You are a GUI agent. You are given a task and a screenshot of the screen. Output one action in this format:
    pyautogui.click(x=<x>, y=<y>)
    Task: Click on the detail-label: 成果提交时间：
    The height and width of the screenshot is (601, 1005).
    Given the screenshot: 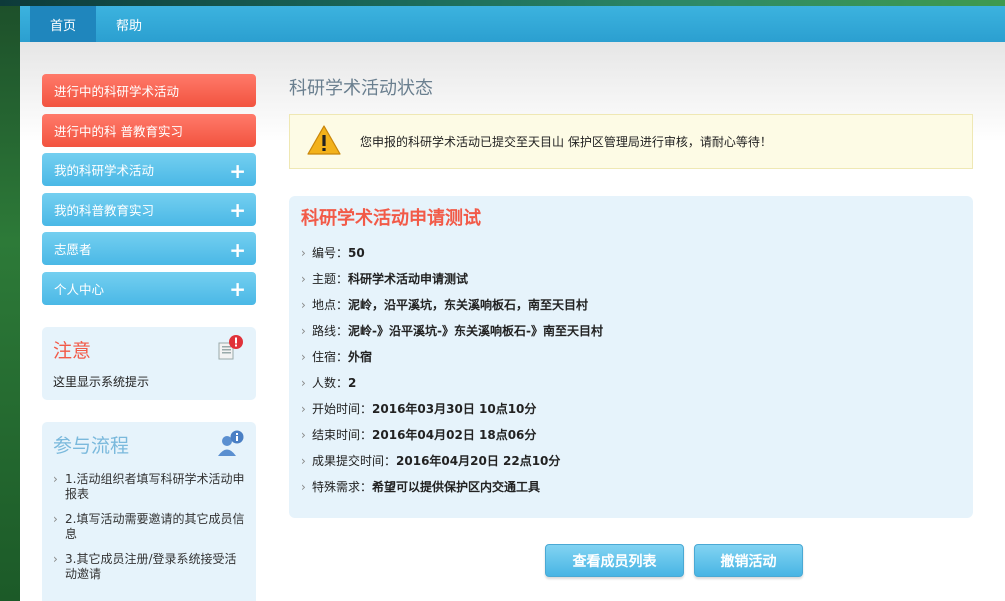 What is the action you would take?
    pyautogui.click(x=354, y=461)
    